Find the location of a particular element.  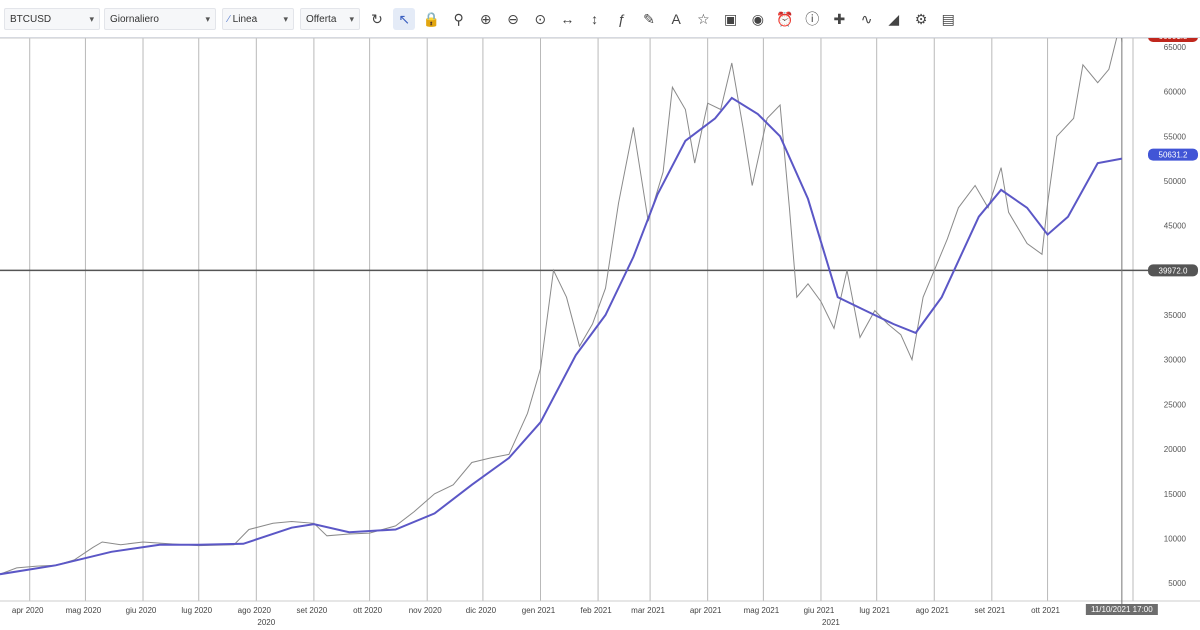

layers-icon: ▣ is located at coordinates (731, 19).